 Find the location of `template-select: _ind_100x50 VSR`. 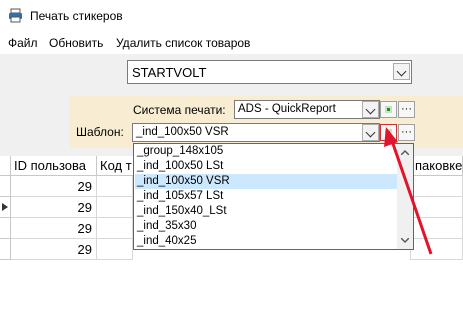

template-select: _ind_100x50 VSR is located at coordinates (256, 132).